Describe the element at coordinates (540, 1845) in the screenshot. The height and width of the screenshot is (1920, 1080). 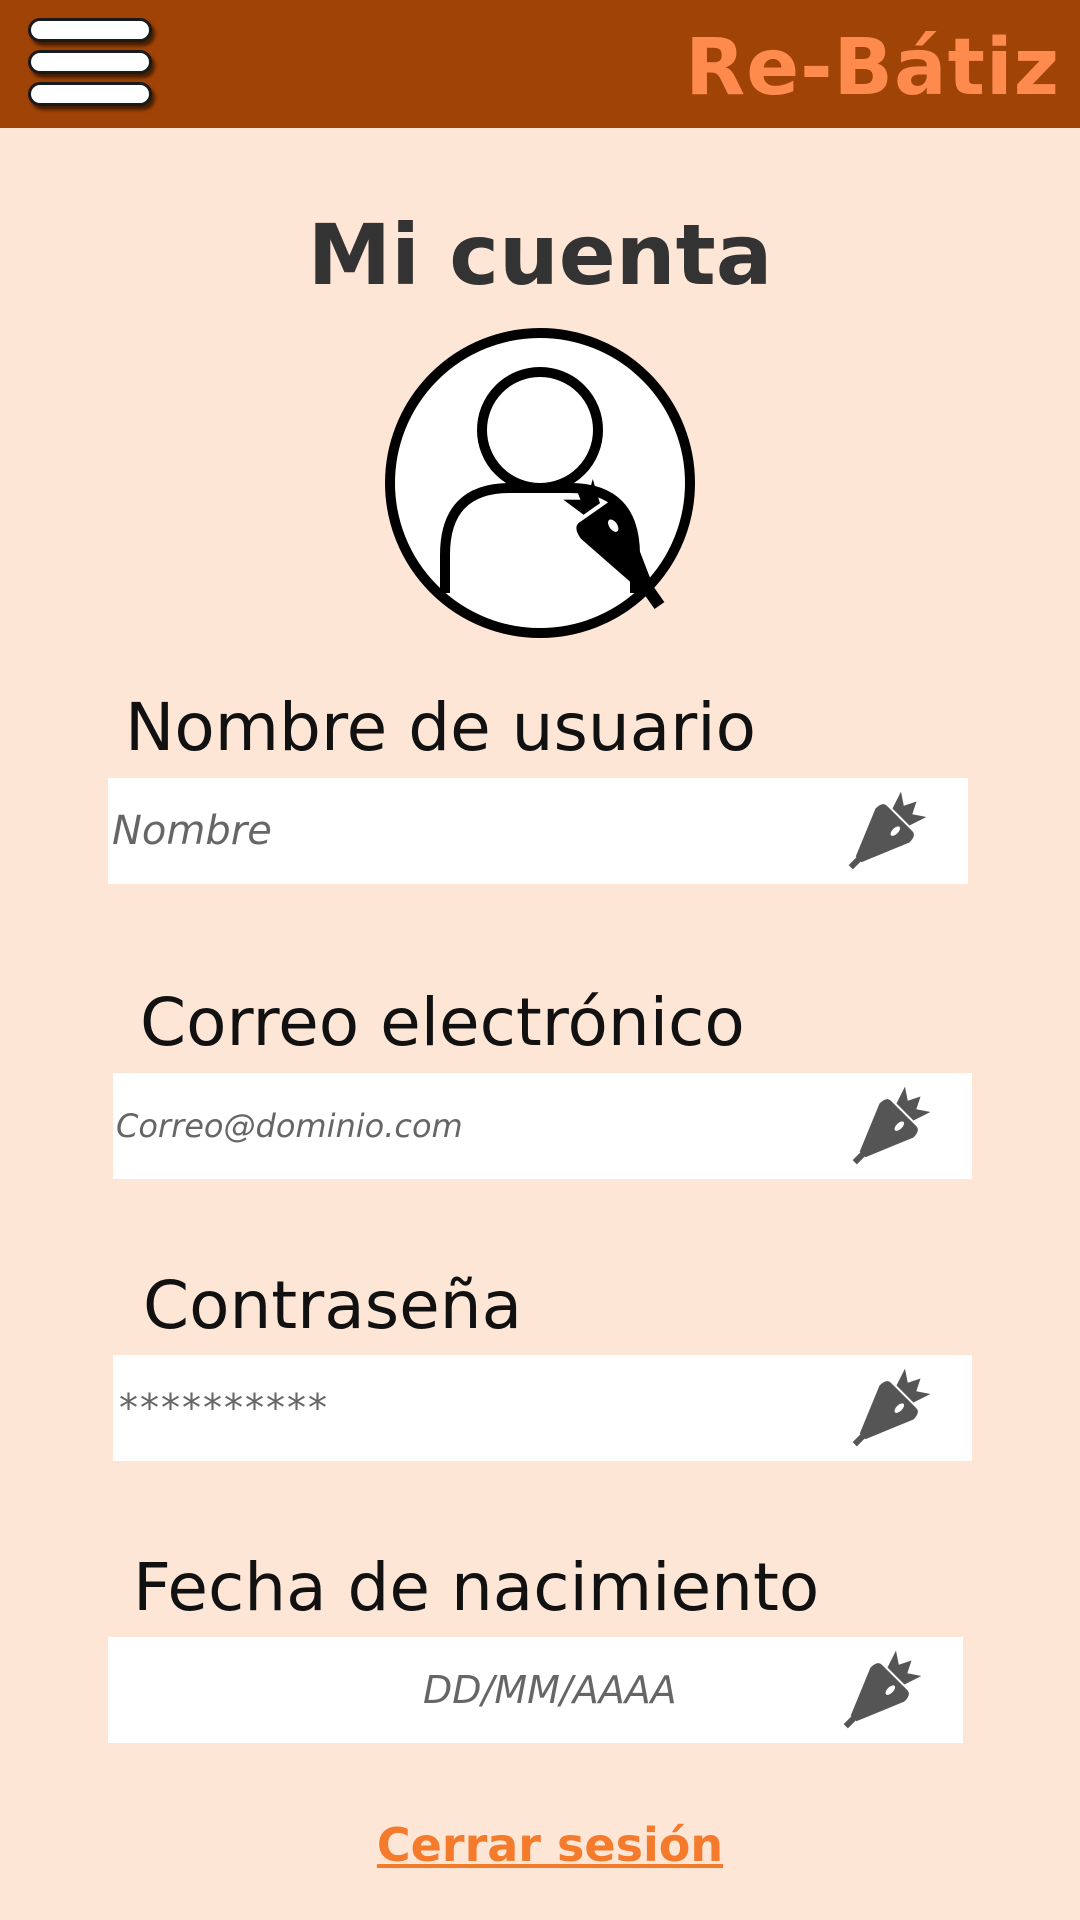
I see `logout-link: Cerrar sesión` at that location.